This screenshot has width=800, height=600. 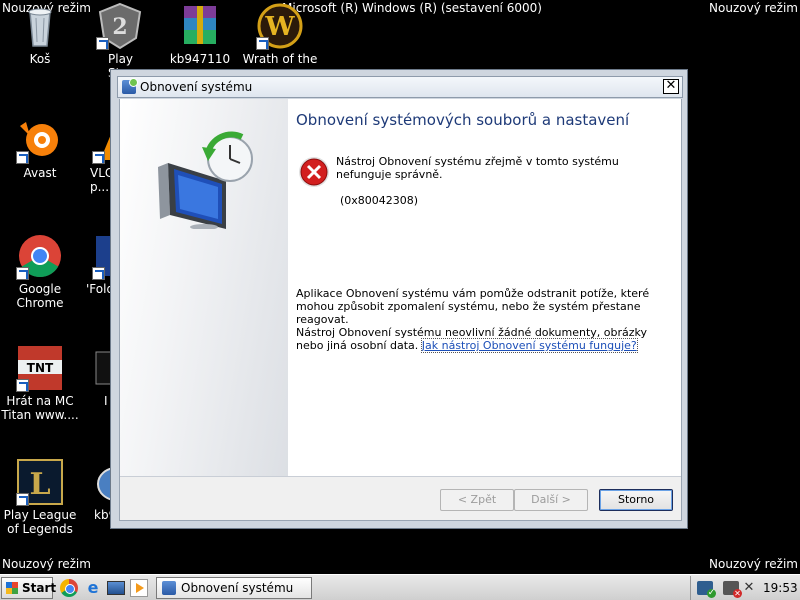 I want to click on start-label: Start, so click(x=39, y=588).